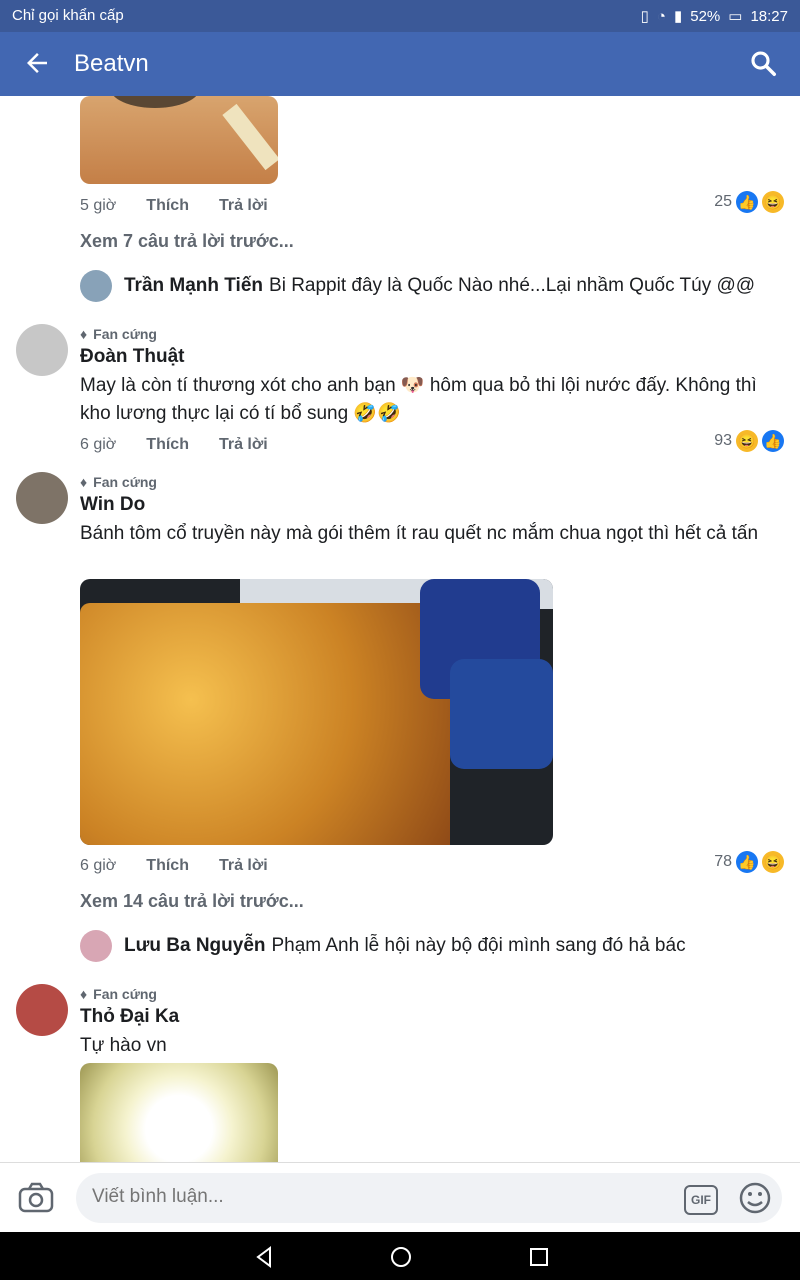 Image resolution: width=800 pixels, height=1280 pixels. I want to click on page-title: Beatvn, so click(111, 63).